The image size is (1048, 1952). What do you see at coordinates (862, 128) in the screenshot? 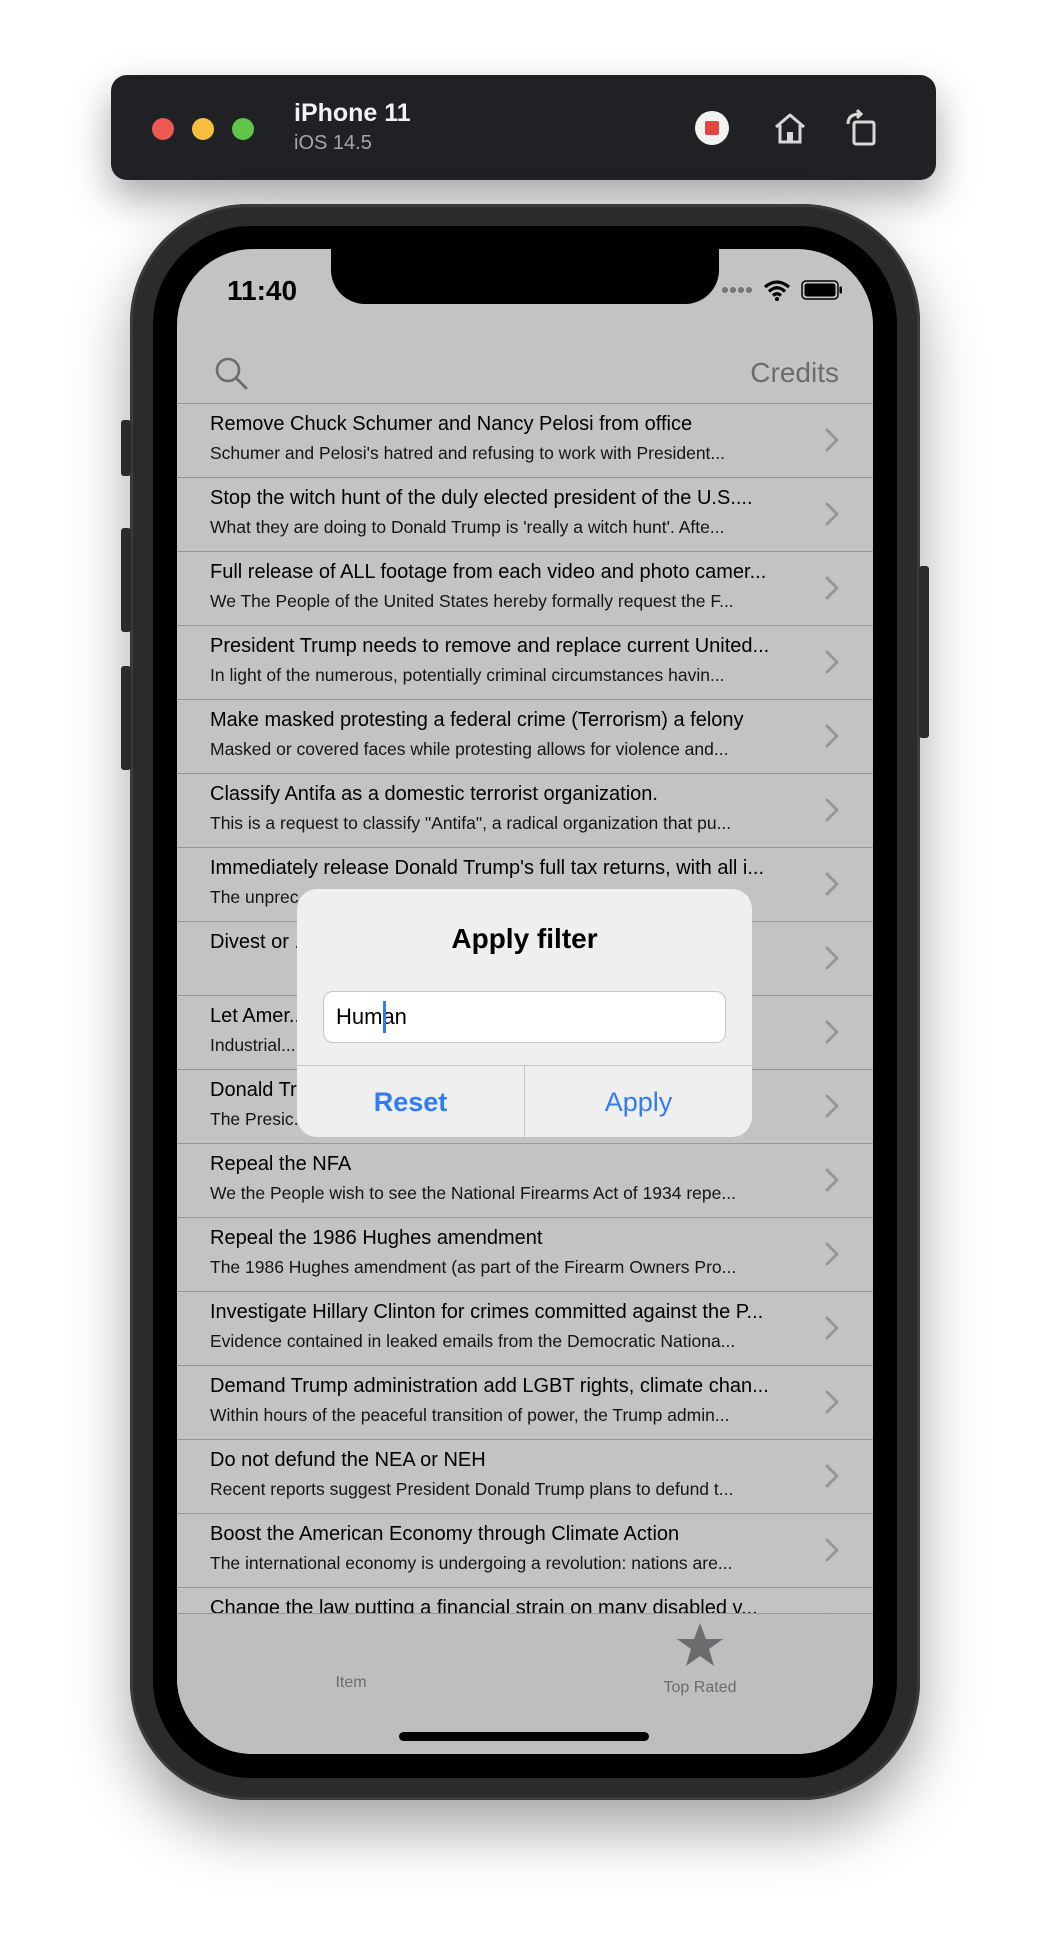
I see `rotate-icon` at bounding box center [862, 128].